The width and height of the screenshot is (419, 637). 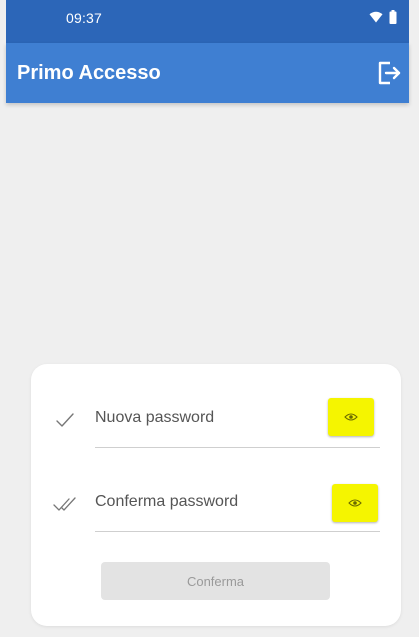 I want to click on status-icons, so click(x=383, y=17).